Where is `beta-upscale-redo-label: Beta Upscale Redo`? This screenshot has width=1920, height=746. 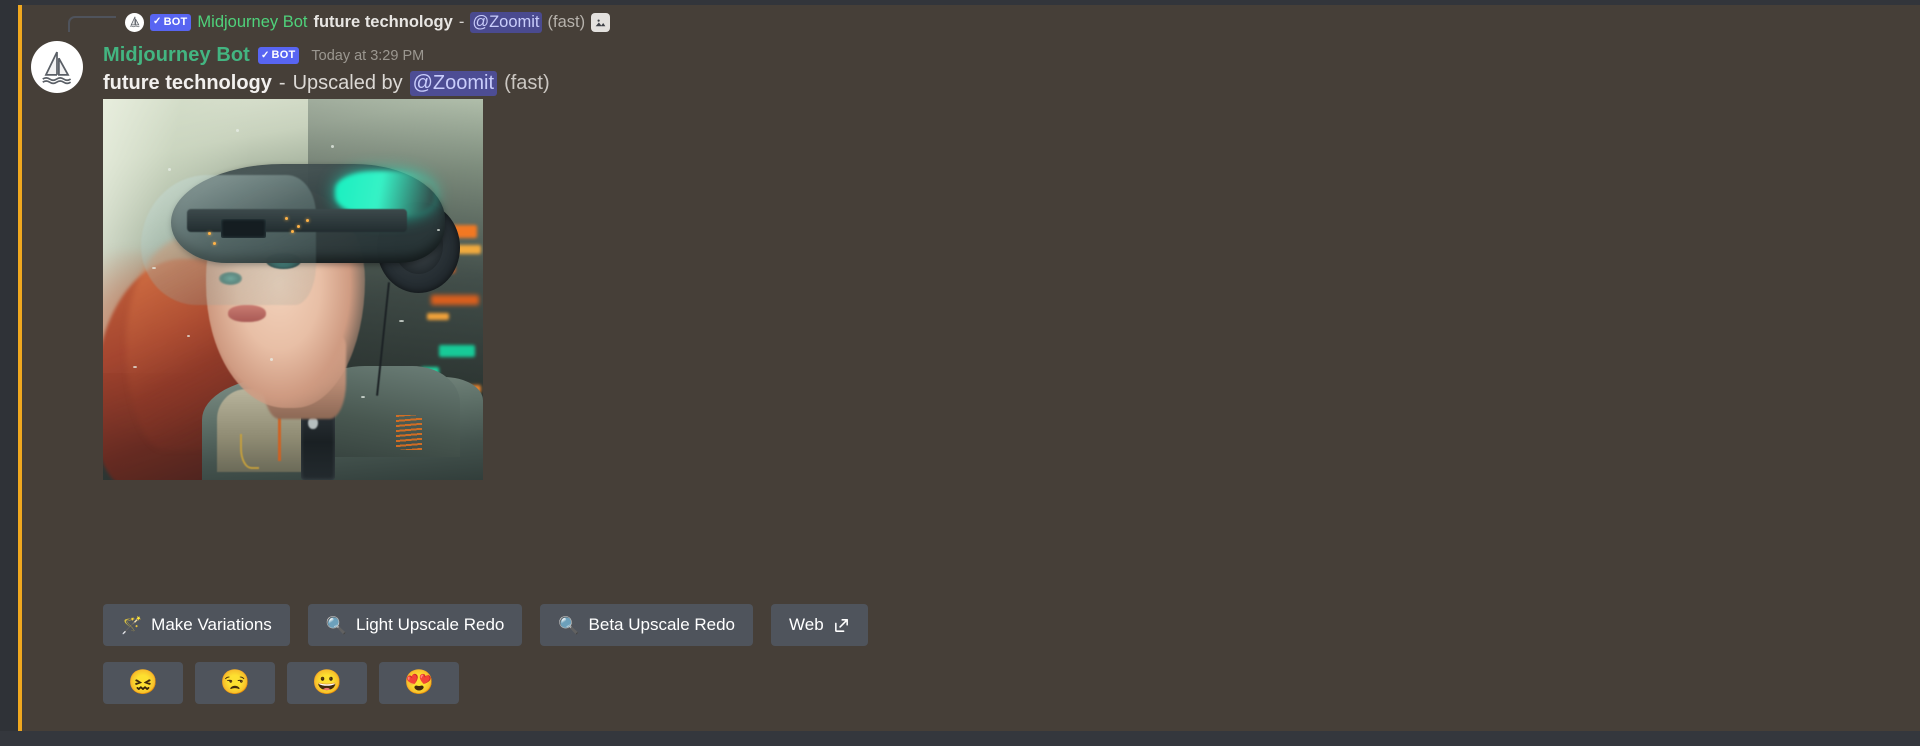
beta-upscale-redo-label: Beta Upscale Redo is located at coordinates (662, 624).